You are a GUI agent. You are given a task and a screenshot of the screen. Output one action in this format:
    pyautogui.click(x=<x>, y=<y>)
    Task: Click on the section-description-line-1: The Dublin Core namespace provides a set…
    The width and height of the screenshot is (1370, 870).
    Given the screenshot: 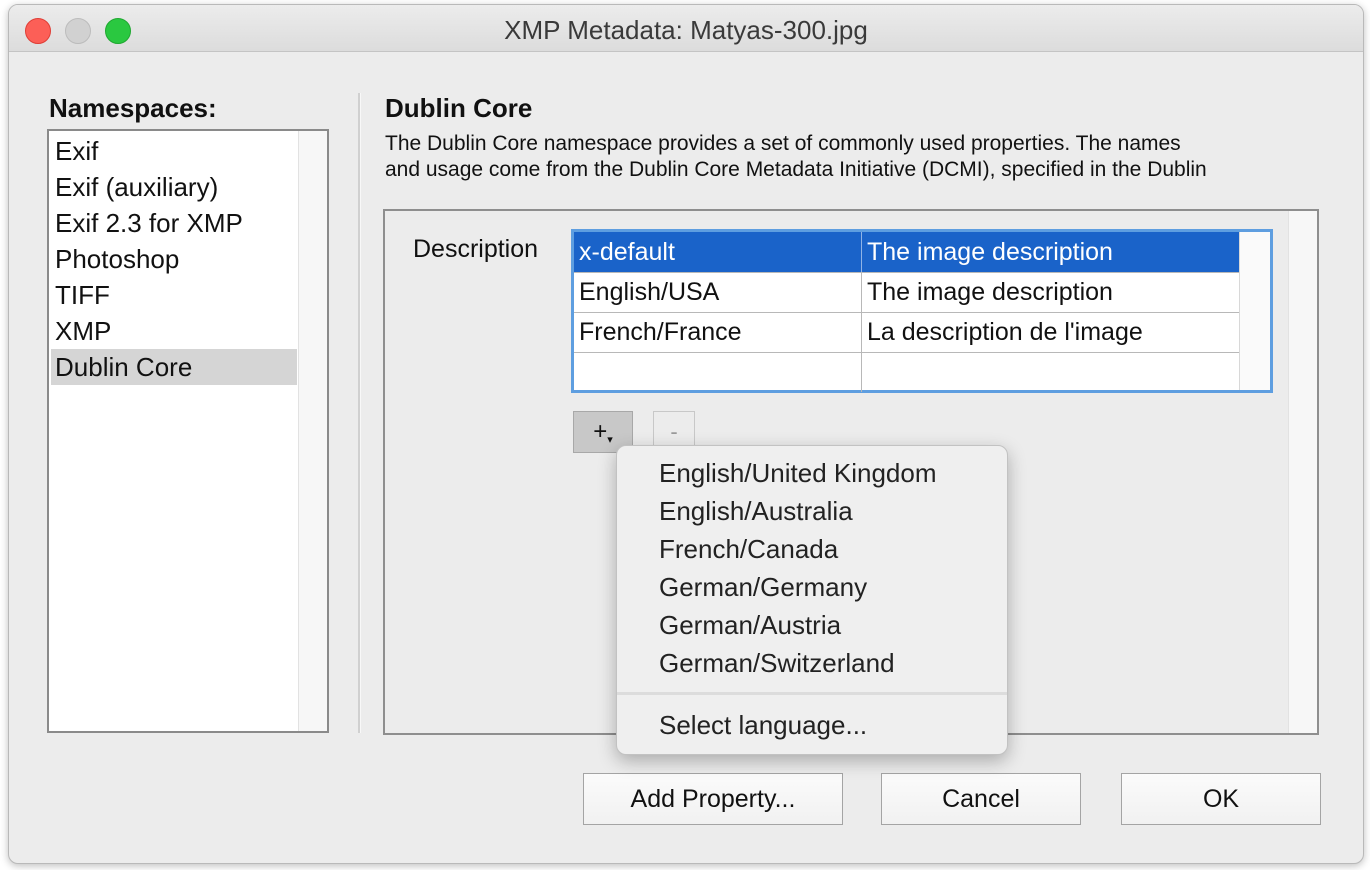 What is the action you would take?
    pyautogui.click(x=783, y=143)
    